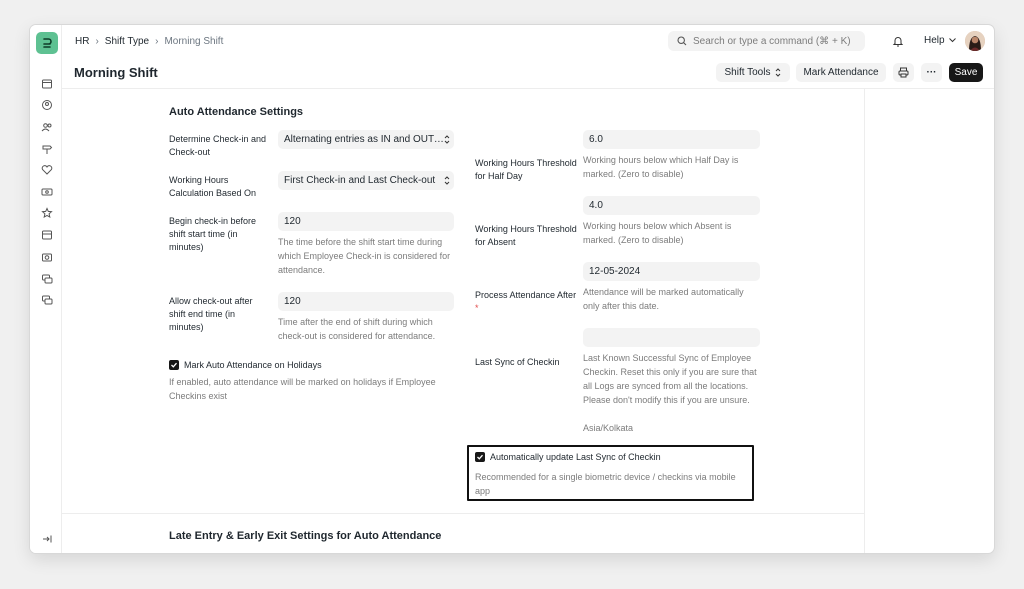  Describe the element at coordinates (526, 235) in the screenshot. I see `field-label: Working Hours Threshold for Absent` at that location.